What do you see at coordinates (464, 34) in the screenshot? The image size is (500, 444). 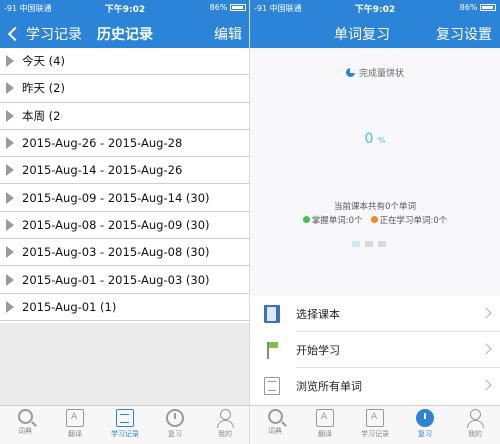 I see `review-settings-button: 复习设置` at bounding box center [464, 34].